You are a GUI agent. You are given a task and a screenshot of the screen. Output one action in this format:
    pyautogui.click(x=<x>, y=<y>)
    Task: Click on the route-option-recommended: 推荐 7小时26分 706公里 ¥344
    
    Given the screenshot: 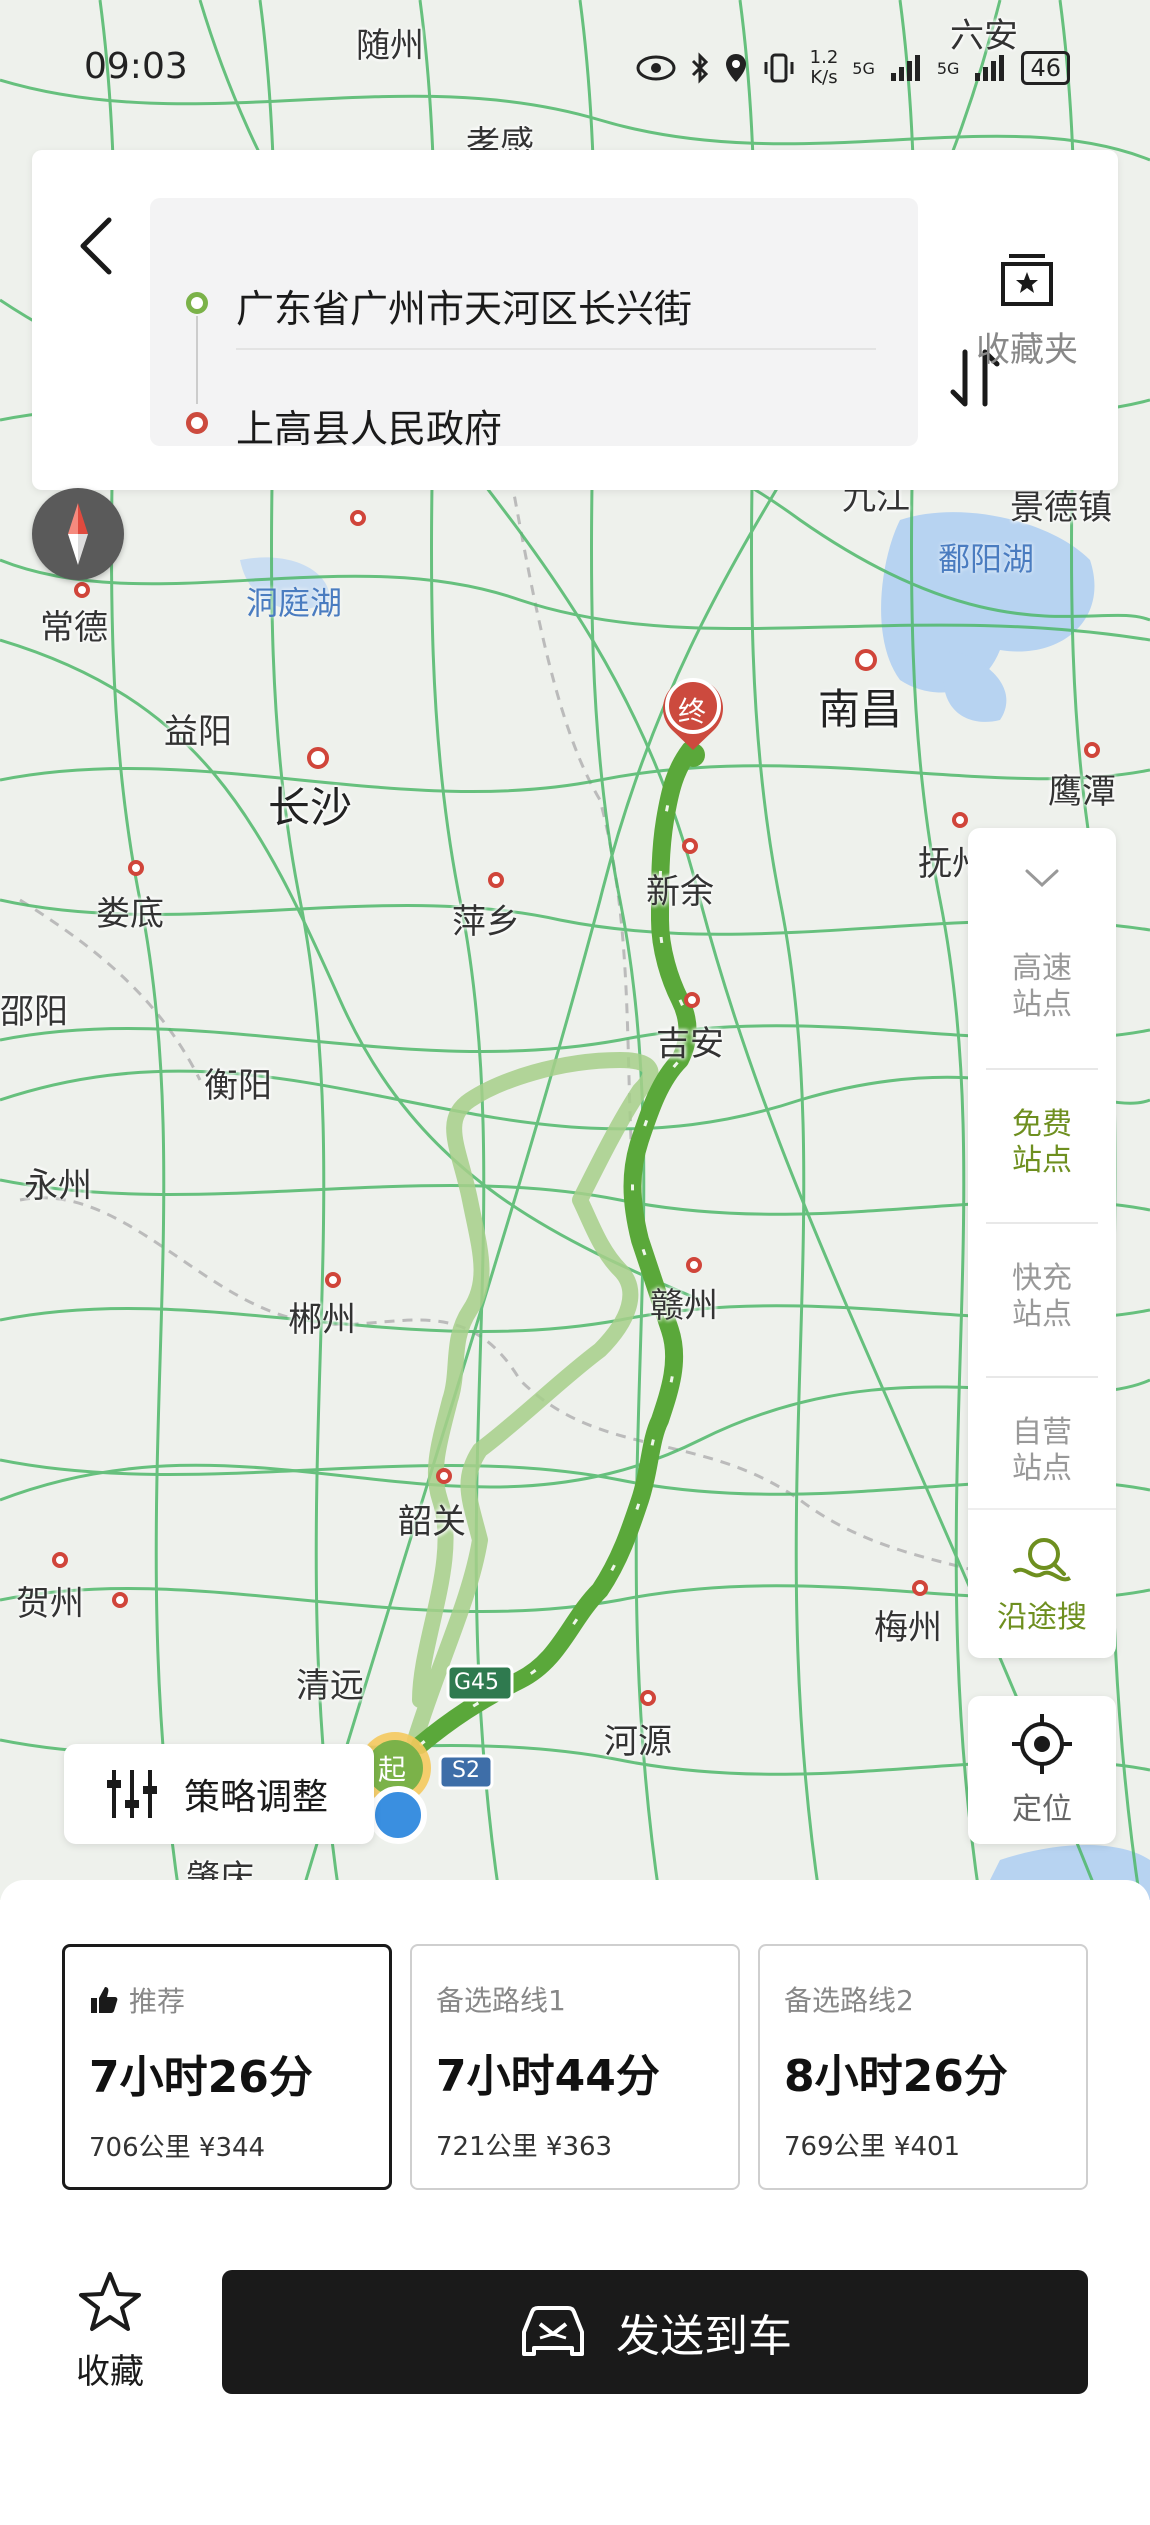 What is the action you would take?
    pyautogui.click(x=227, y=2067)
    